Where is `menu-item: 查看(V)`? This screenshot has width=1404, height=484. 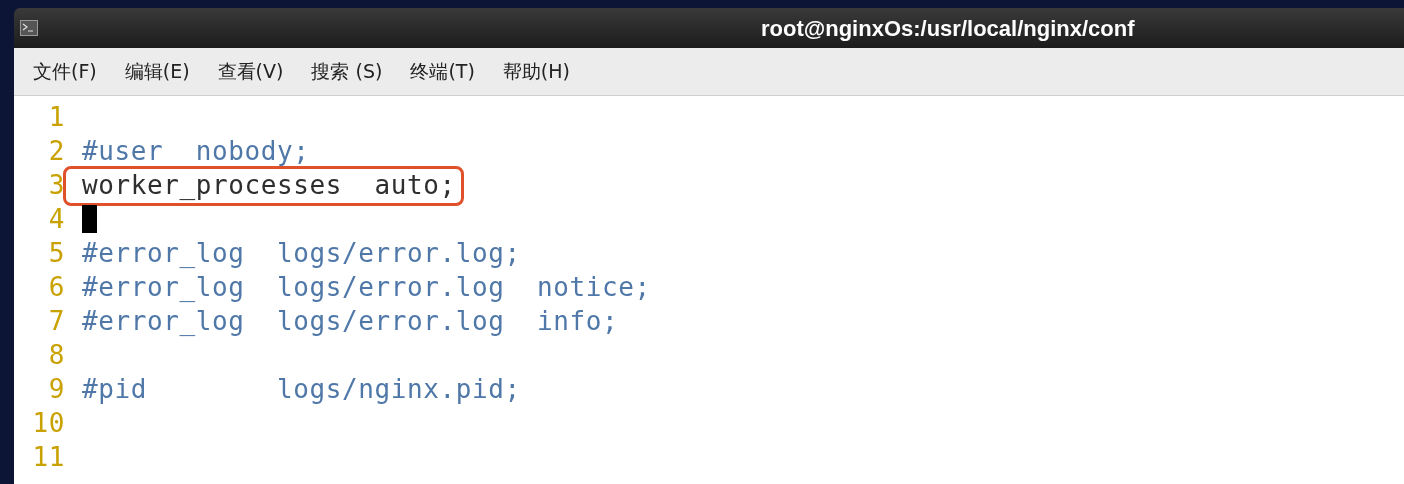 menu-item: 查看(V) is located at coordinates (250, 71).